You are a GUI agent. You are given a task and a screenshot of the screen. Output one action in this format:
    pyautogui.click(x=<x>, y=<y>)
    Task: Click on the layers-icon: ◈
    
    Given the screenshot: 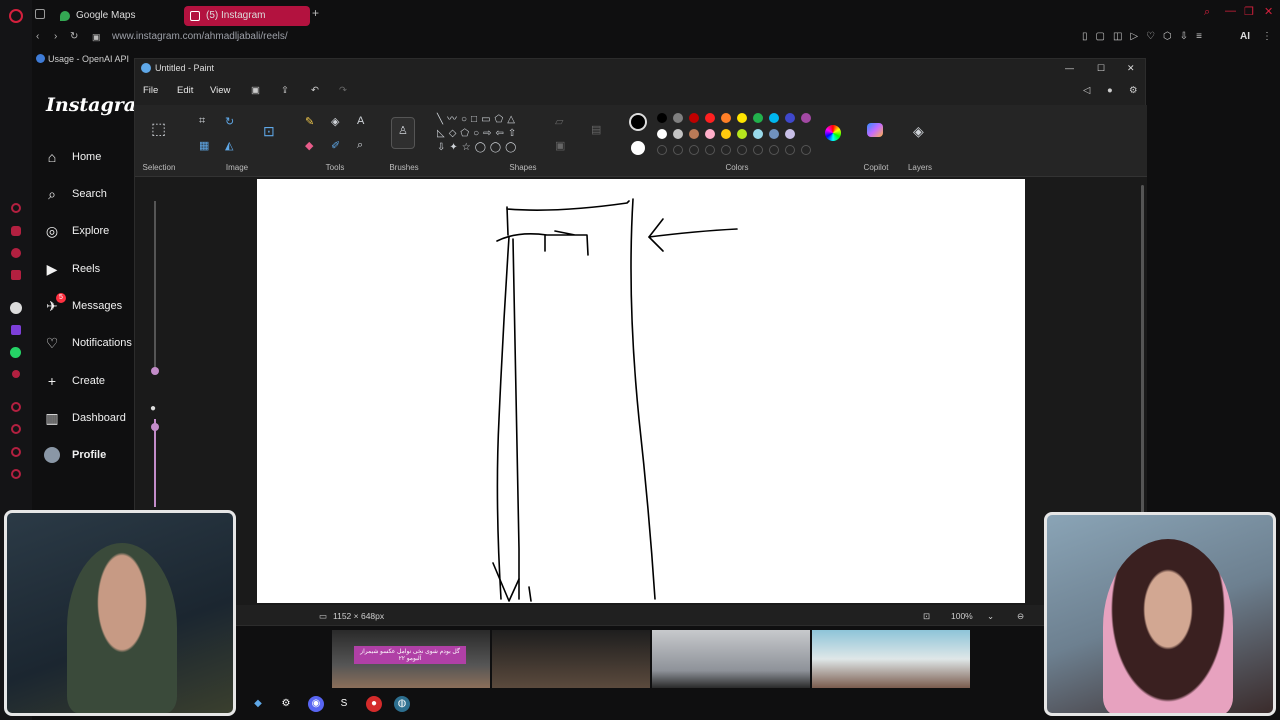 What is the action you would take?
    pyautogui.click(x=918, y=131)
    